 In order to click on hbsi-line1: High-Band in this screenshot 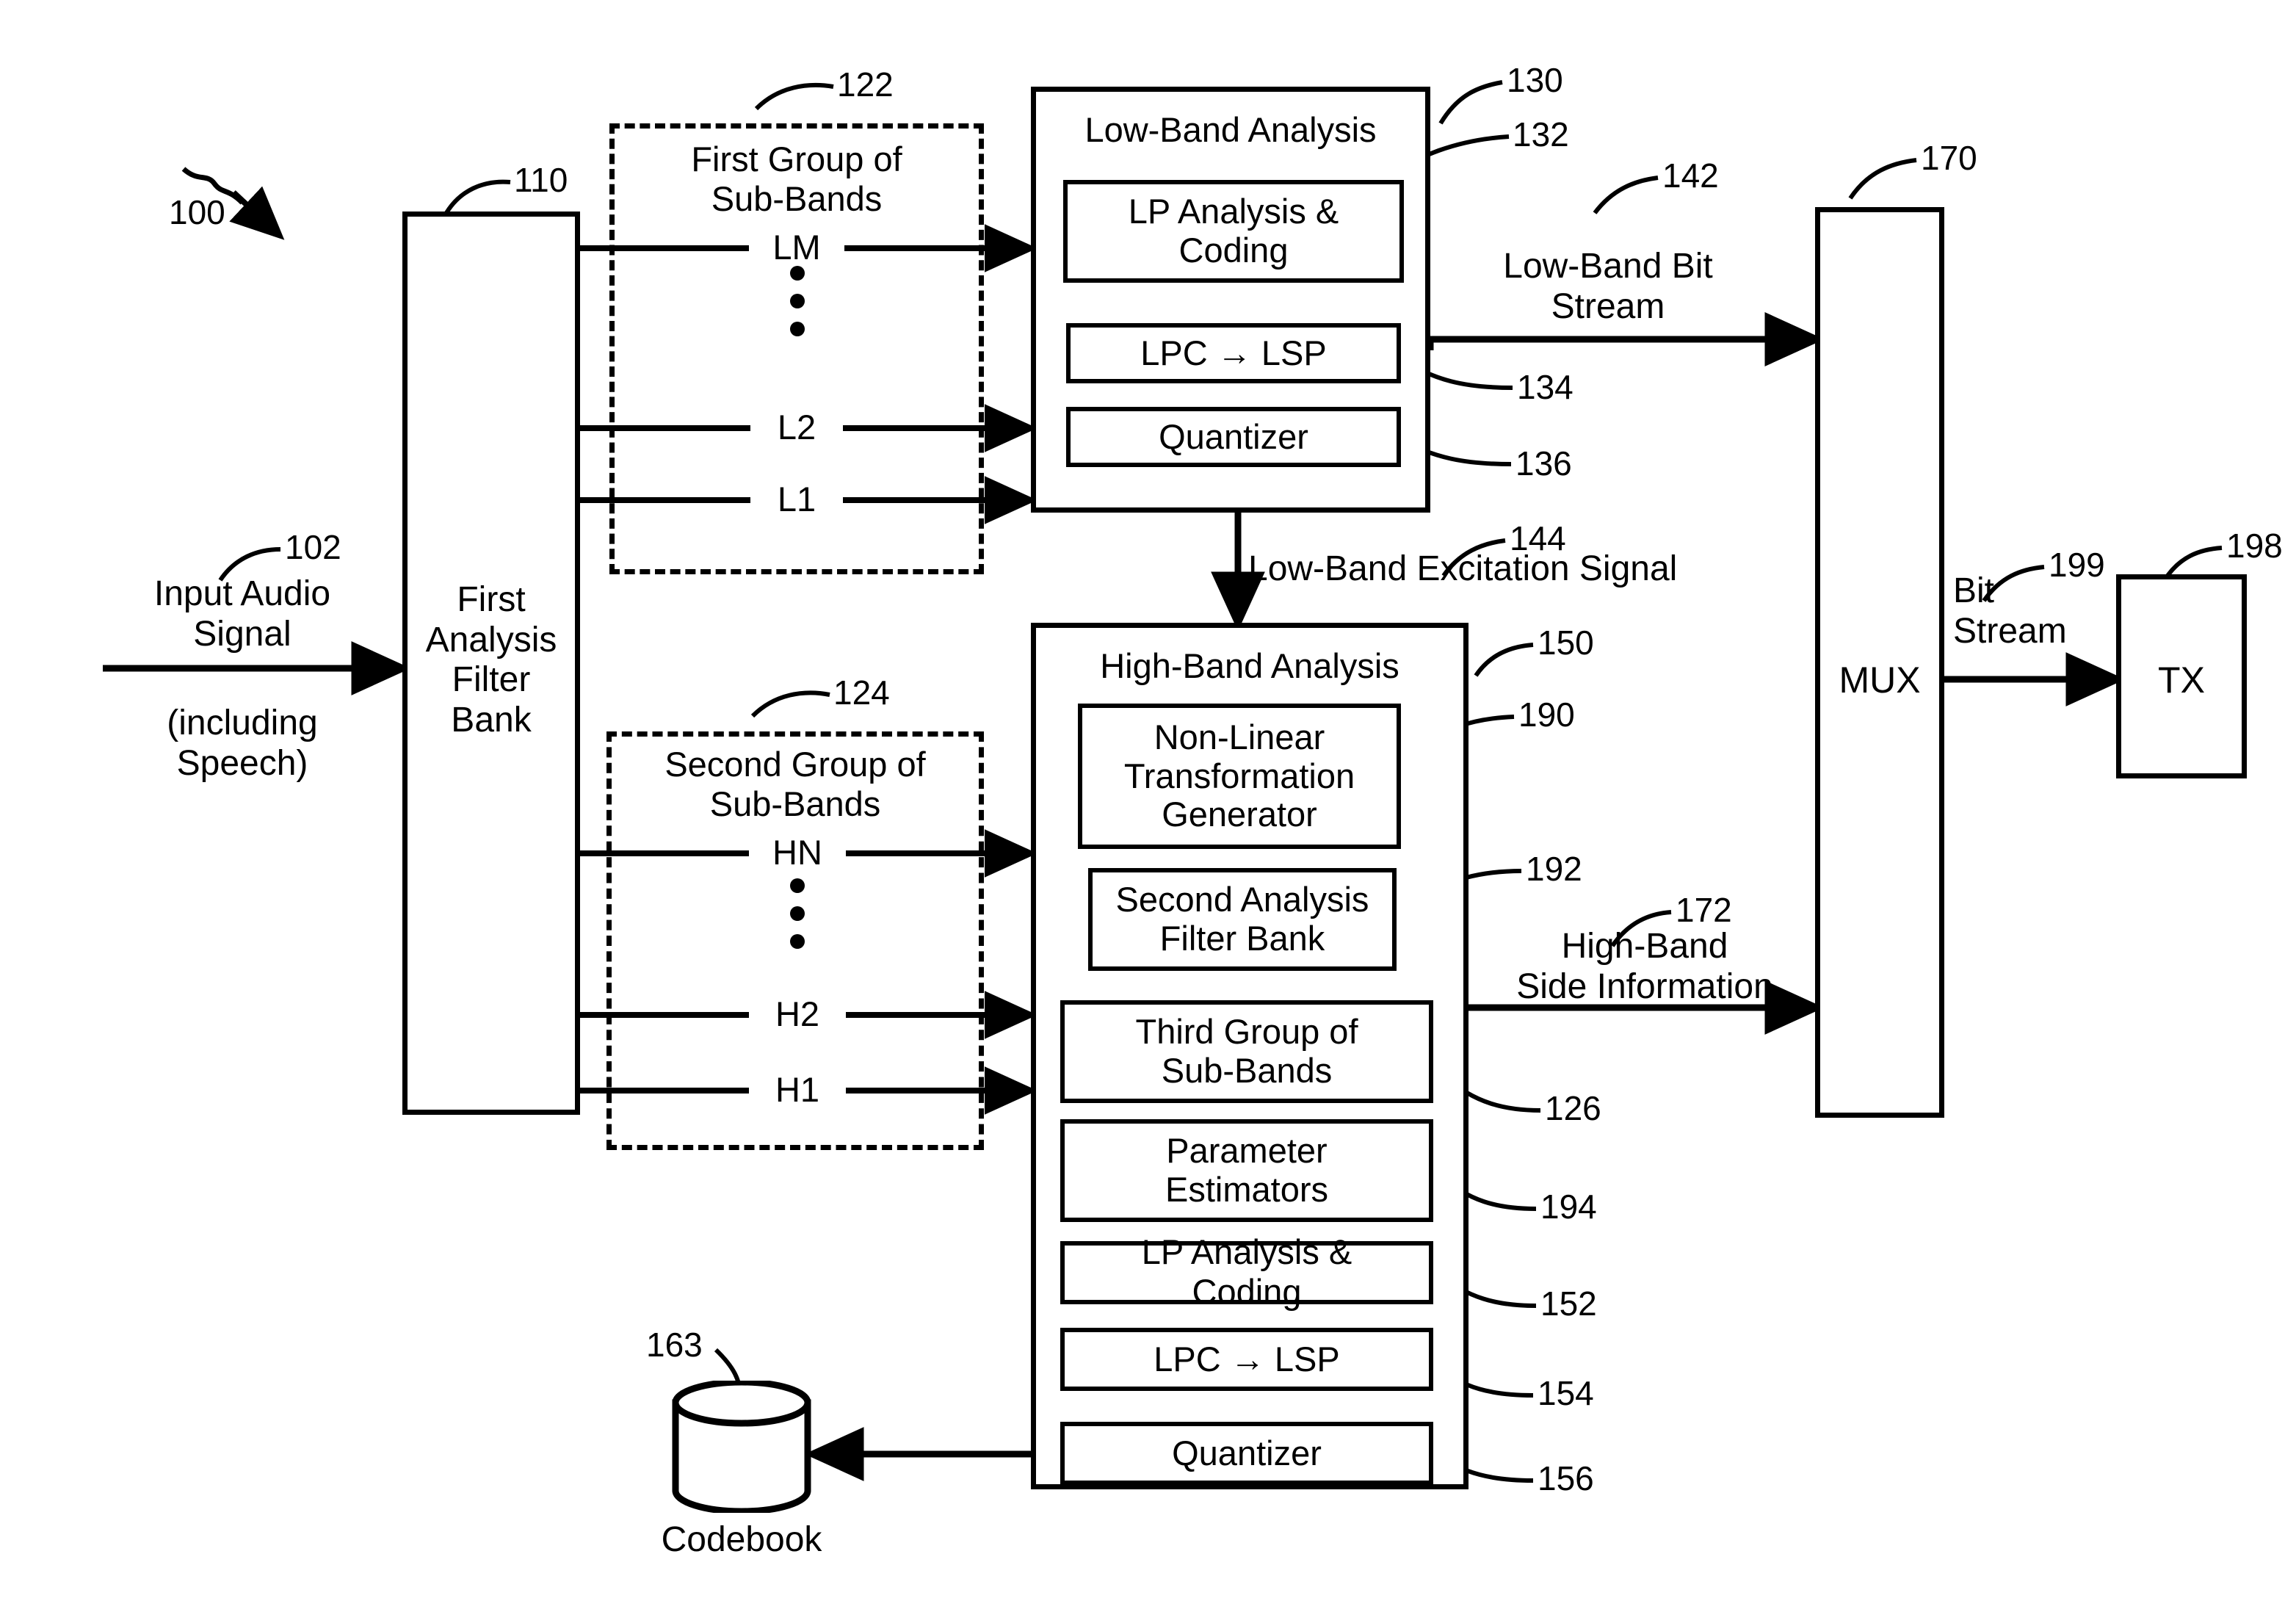, I will do `click(1644, 947)`.